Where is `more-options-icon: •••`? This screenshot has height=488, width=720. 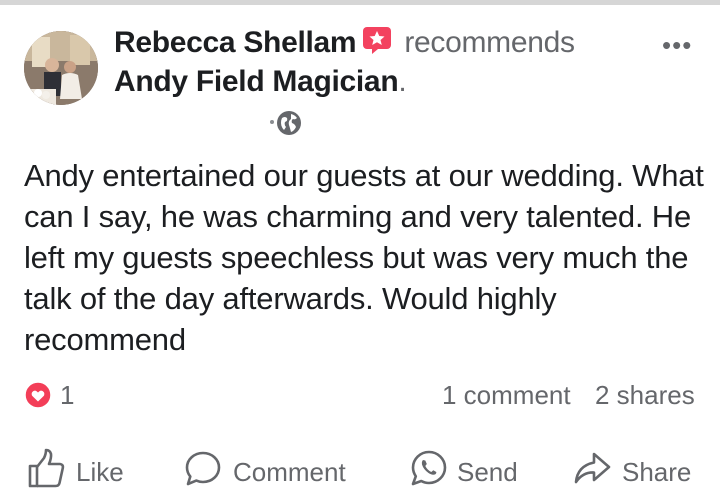
more-options-icon: ••• is located at coordinates (677, 45).